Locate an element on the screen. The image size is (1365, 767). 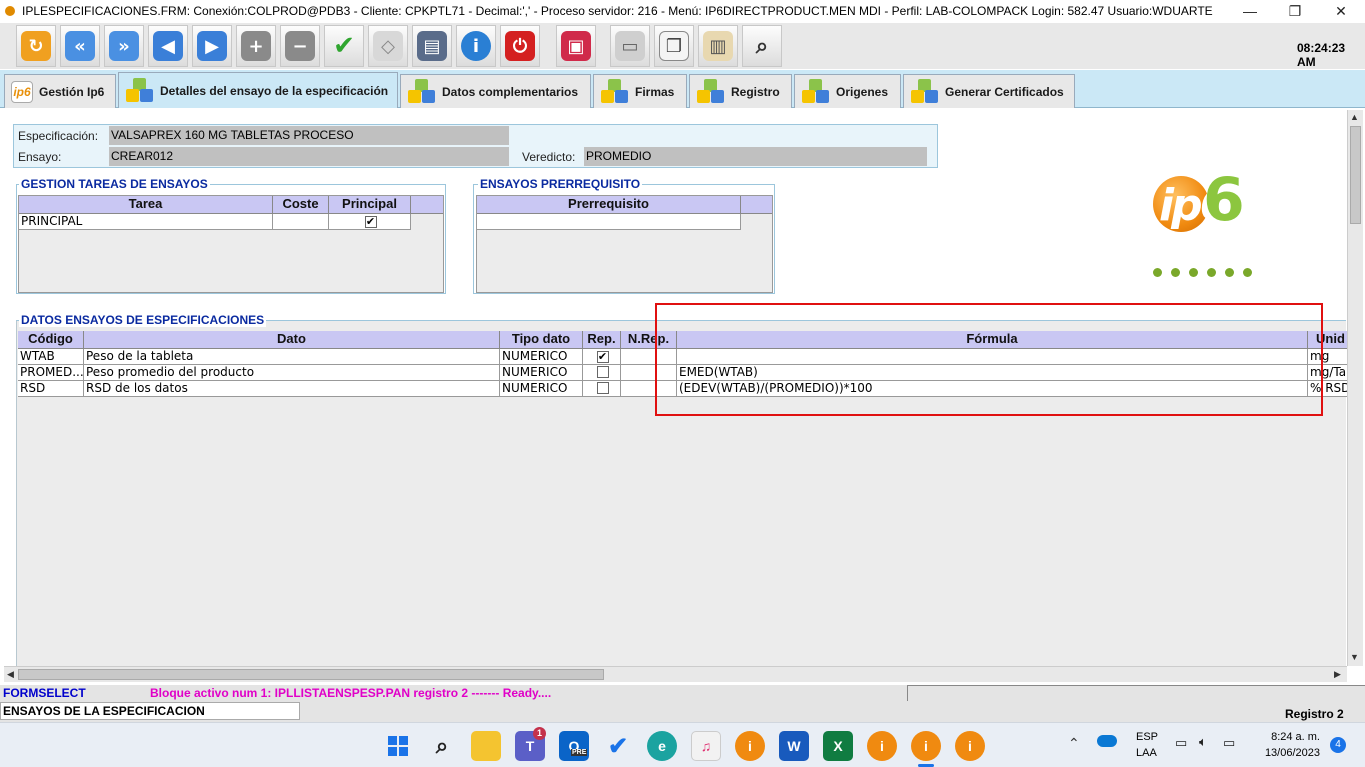
edge-icon: e is located at coordinates (662, 746).